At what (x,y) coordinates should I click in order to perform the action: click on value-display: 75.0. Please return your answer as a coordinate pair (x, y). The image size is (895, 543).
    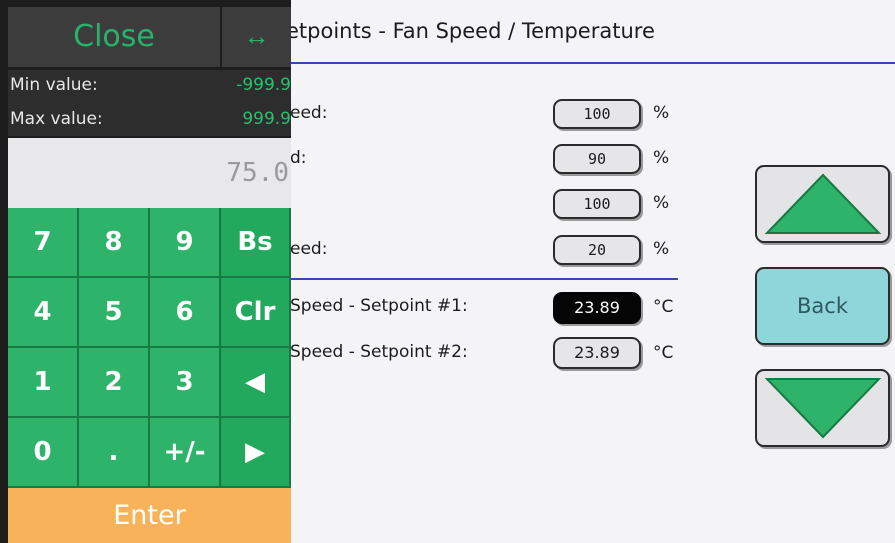
    Looking at the image, I should click on (149, 173).